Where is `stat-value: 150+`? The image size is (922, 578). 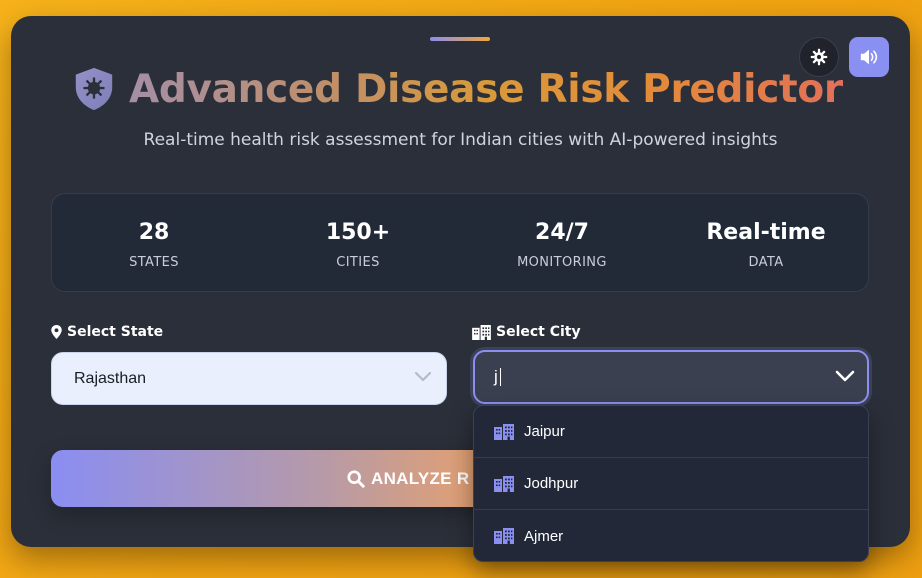
stat-value: 150+ is located at coordinates (358, 232).